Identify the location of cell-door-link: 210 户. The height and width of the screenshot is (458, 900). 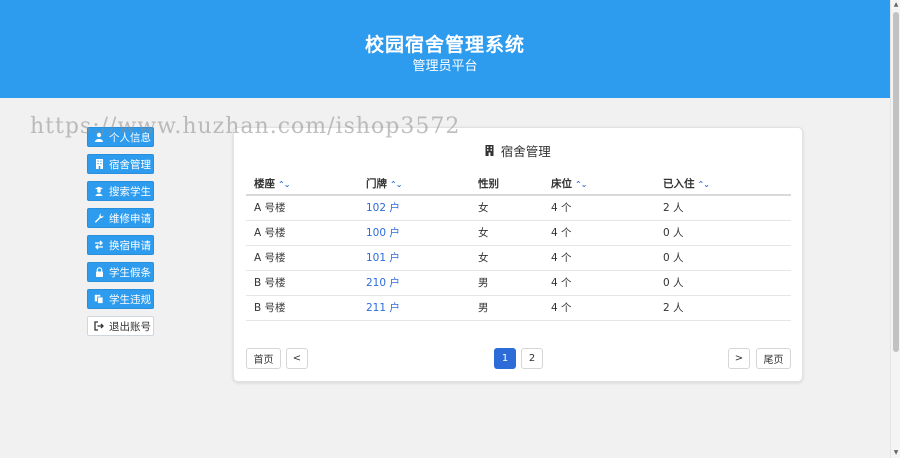
(414, 283).